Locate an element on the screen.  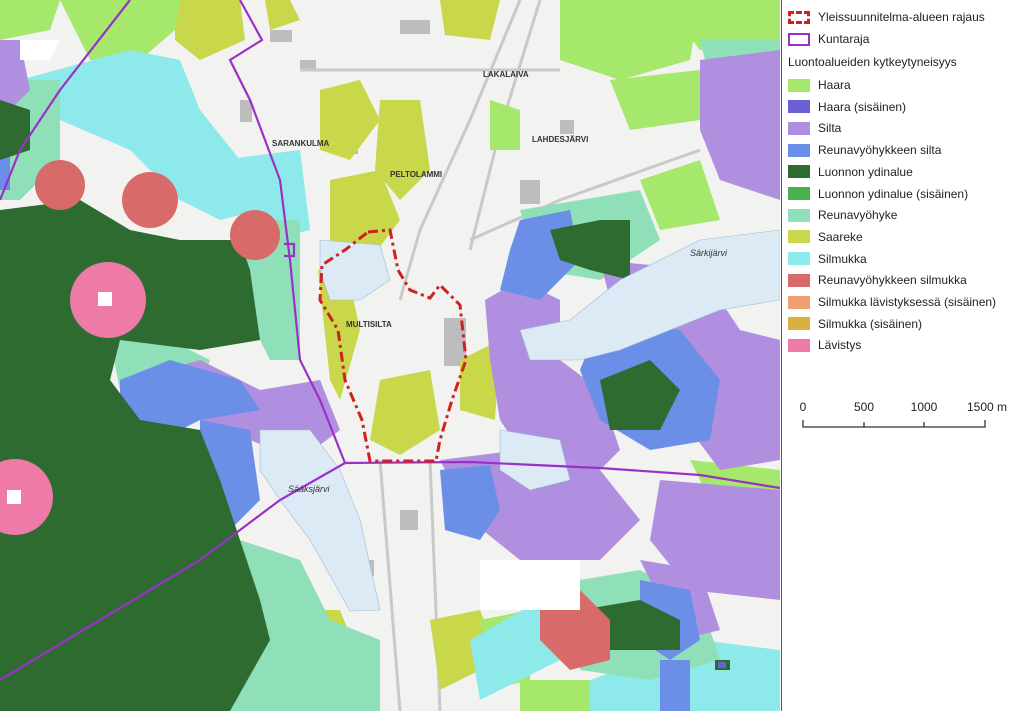
legend-label: Haara (sisäinen) is located at coordinates (862, 106).